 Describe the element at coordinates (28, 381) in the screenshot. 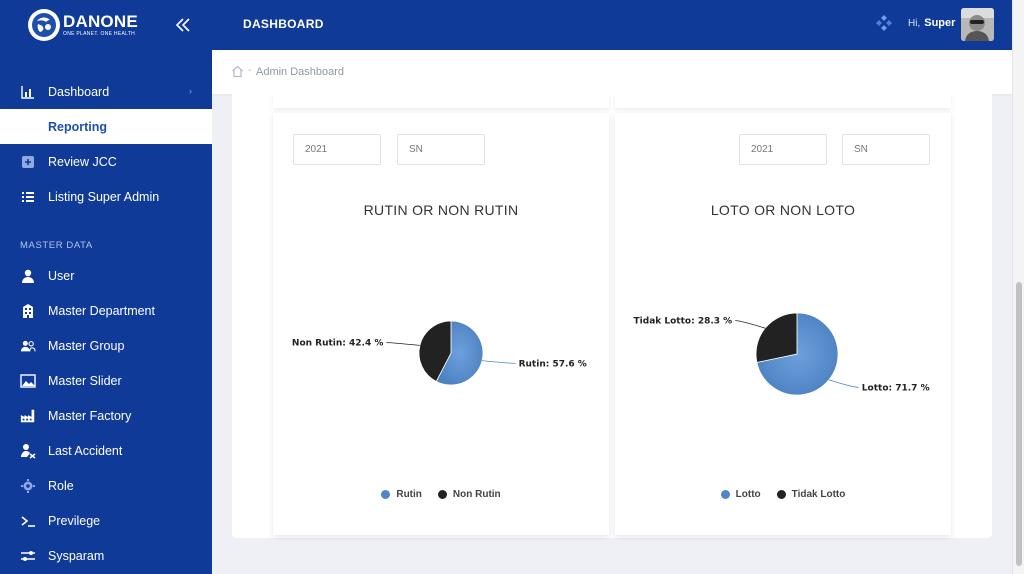

I see `image-icon` at that location.